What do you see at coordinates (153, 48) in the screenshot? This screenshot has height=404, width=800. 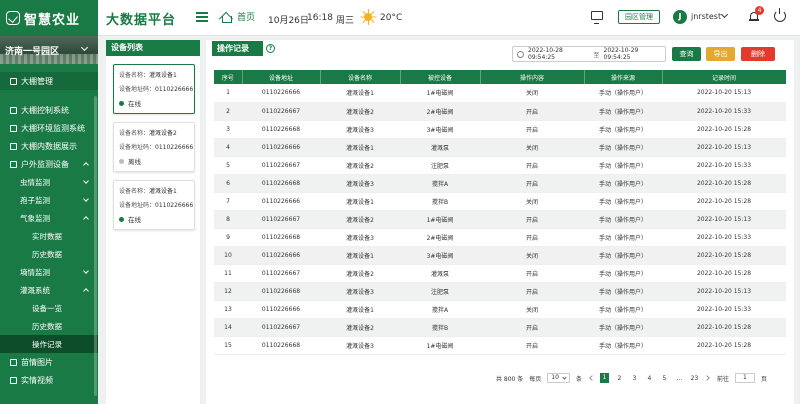 I see `device-list-title: 设备列表` at bounding box center [153, 48].